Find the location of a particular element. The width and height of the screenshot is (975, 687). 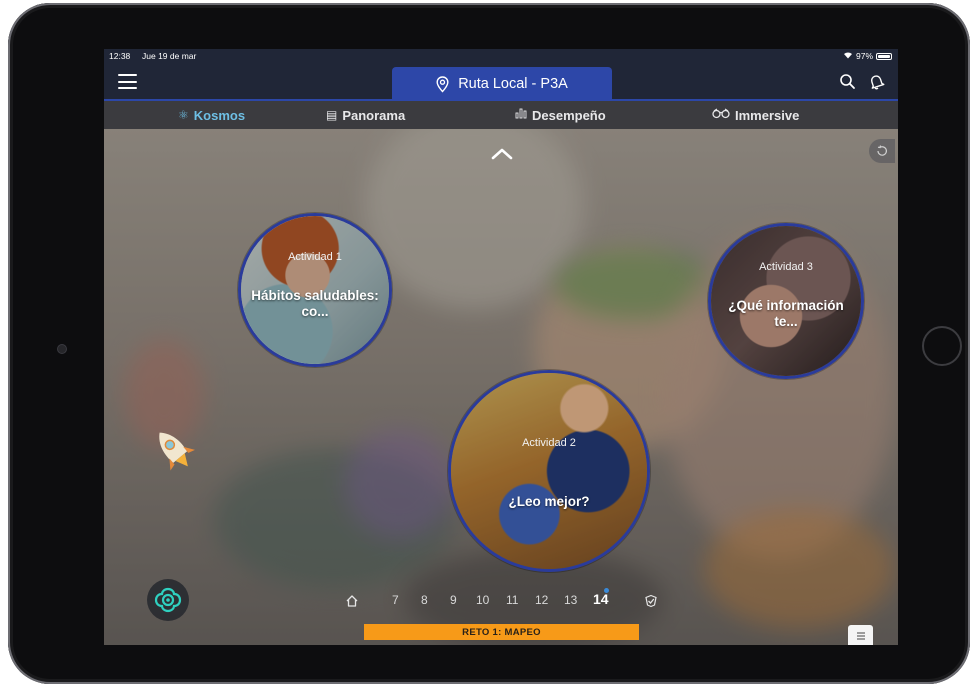

home-page-button is located at coordinates (352, 602).